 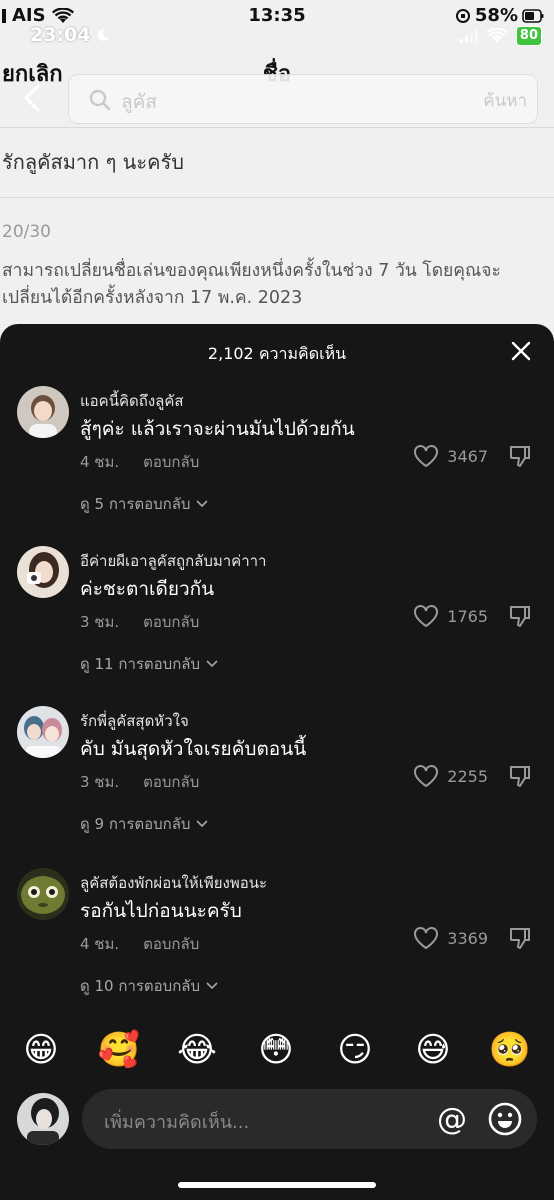 I want to click on comment-username: ลูคัสต้องพักผ่อนให้เพียงพอนะ, so click(x=173, y=883).